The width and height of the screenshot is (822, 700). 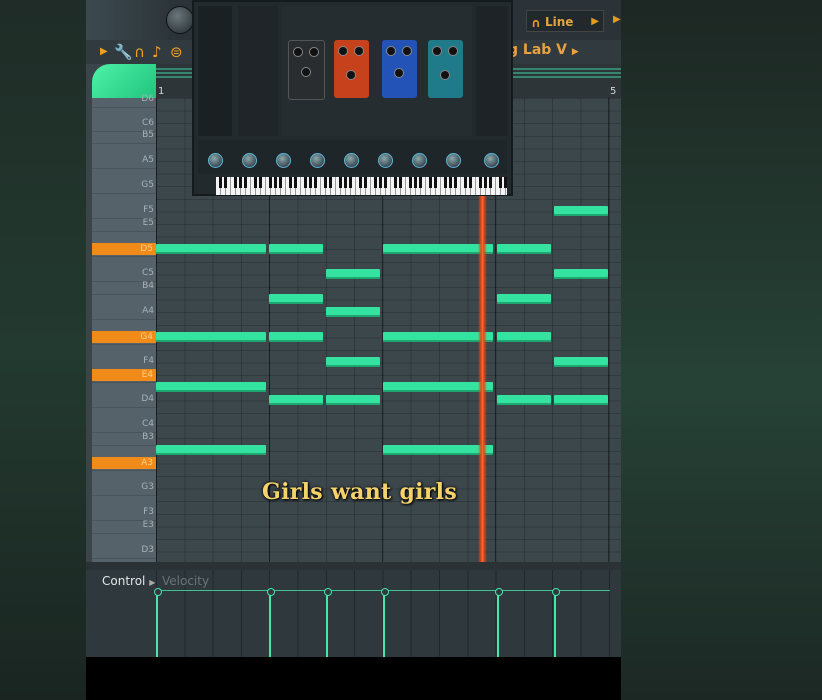 What do you see at coordinates (124, 107) in the screenshot?
I see `key-divider` at bounding box center [124, 107].